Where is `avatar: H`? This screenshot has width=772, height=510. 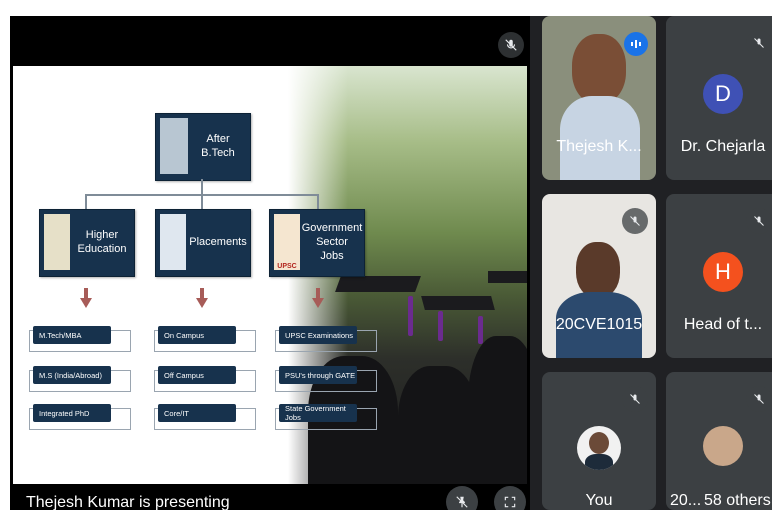 avatar: H is located at coordinates (723, 272).